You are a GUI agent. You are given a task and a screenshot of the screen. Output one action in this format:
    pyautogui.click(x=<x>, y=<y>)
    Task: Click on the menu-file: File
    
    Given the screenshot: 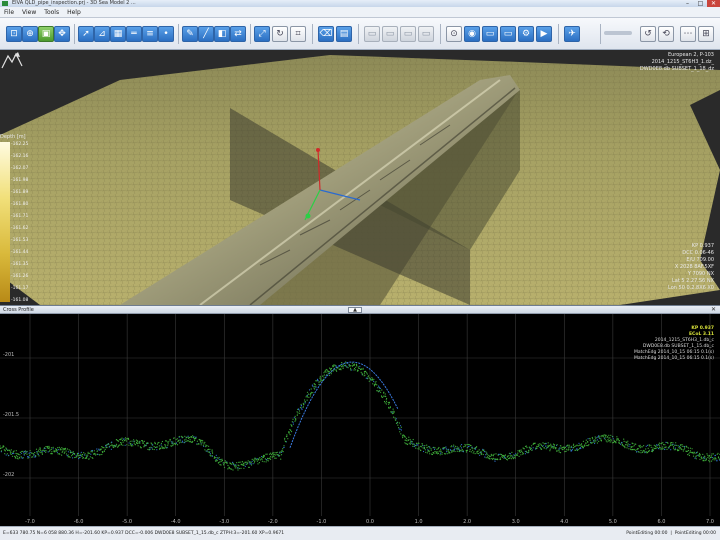 What is the action you would take?
    pyautogui.click(x=9, y=12)
    